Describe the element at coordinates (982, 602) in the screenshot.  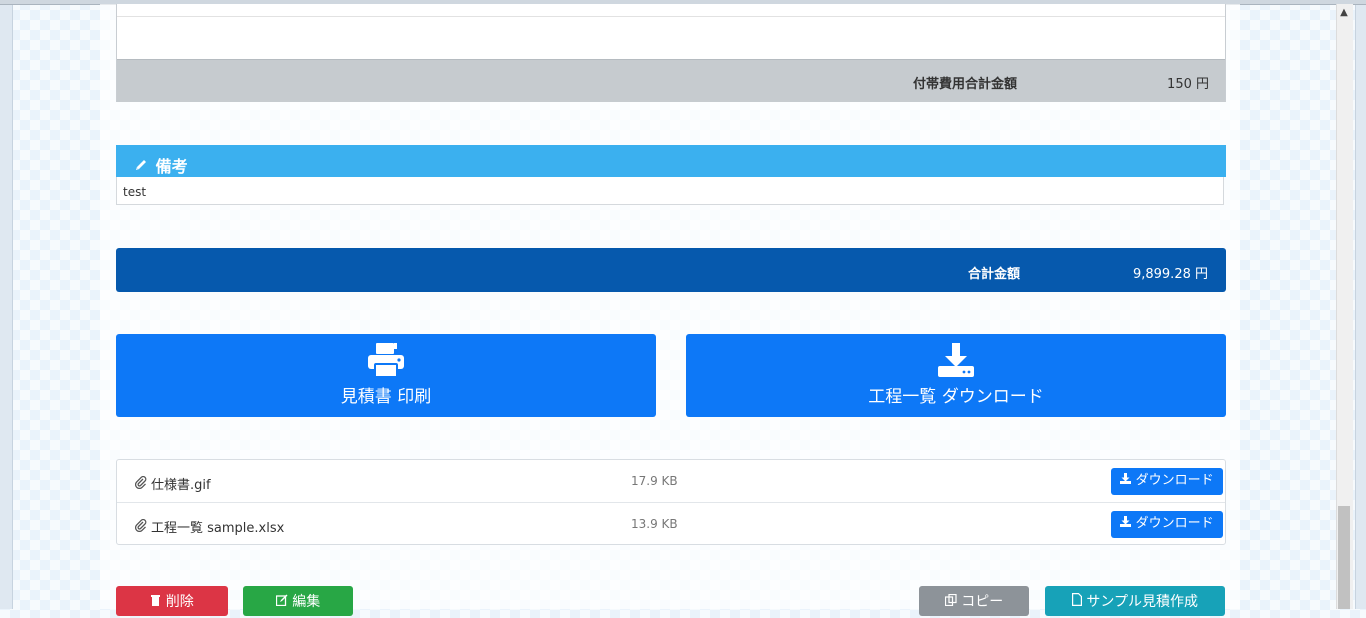
I see `copy-label: コピー` at that location.